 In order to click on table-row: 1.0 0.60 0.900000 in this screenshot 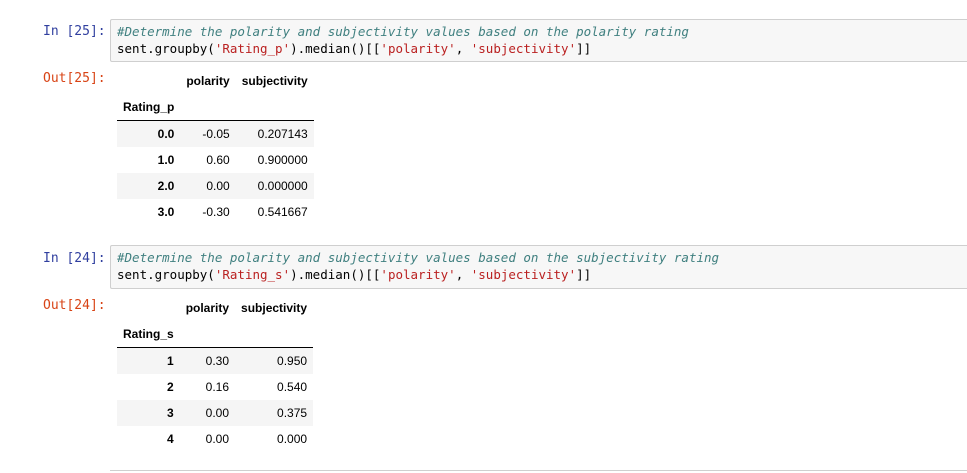, I will do `click(215, 160)`.